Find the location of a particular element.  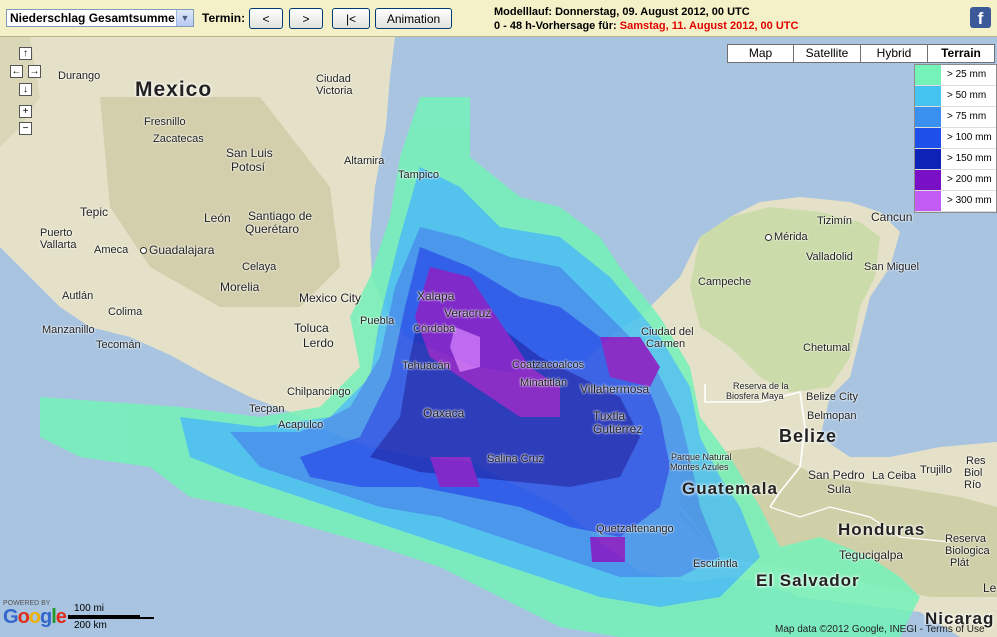

city-label: Altamira is located at coordinates (364, 161).